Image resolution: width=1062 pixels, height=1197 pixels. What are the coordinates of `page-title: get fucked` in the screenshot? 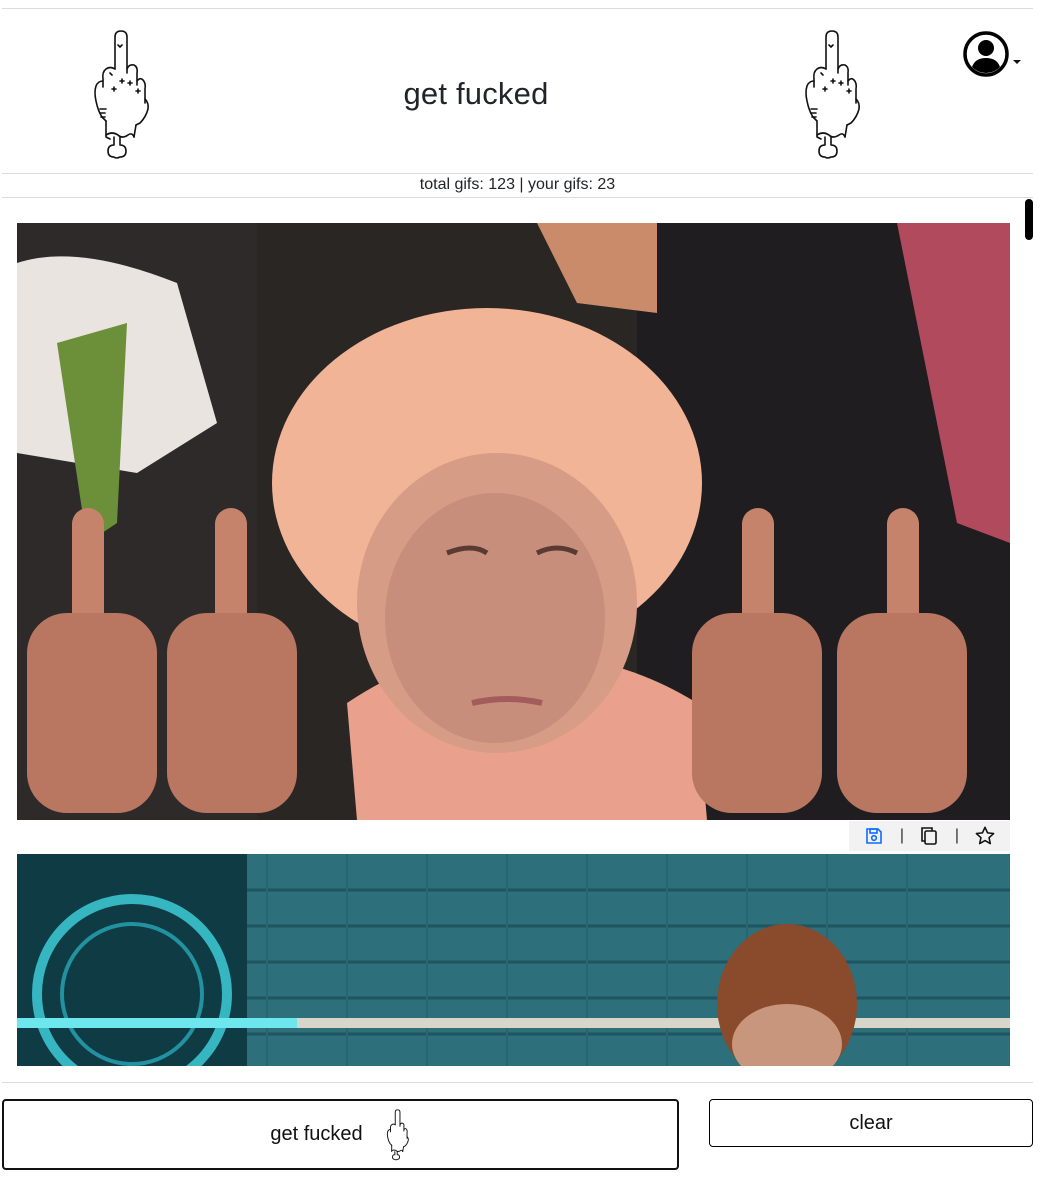 It's located at (476, 93).